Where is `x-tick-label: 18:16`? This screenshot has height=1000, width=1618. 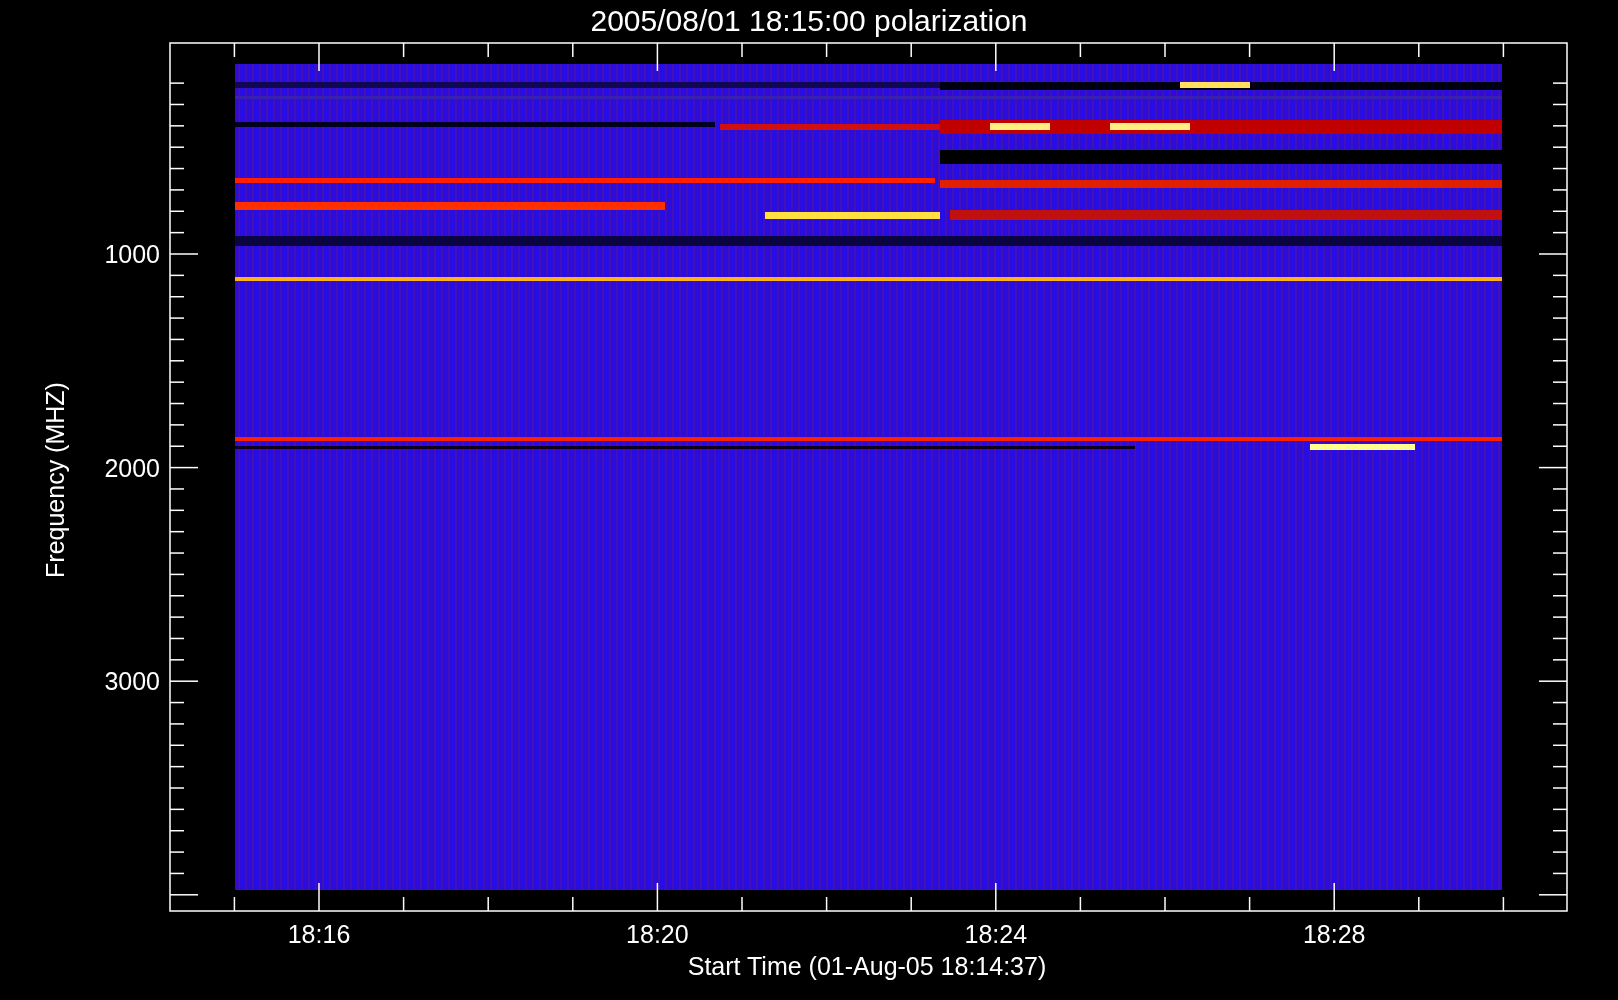
x-tick-label: 18:16 is located at coordinates (319, 934).